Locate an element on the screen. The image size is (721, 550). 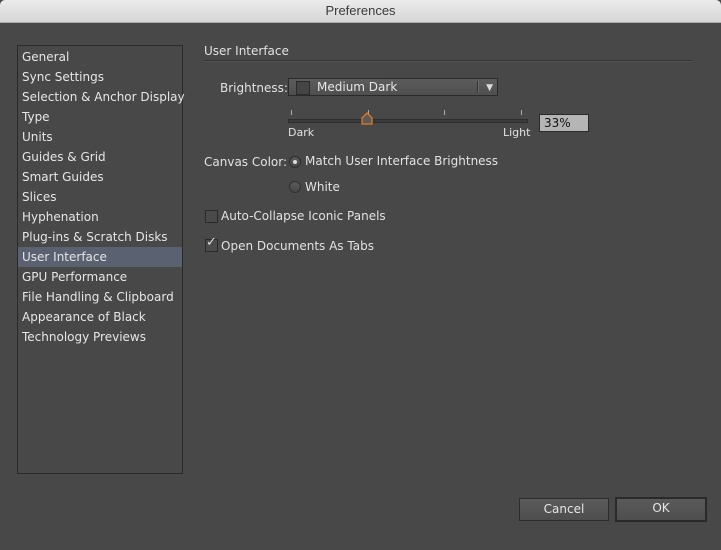
label-open-documents-as-tabs: Open Documents As Tabs is located at coordinates (297, 246).